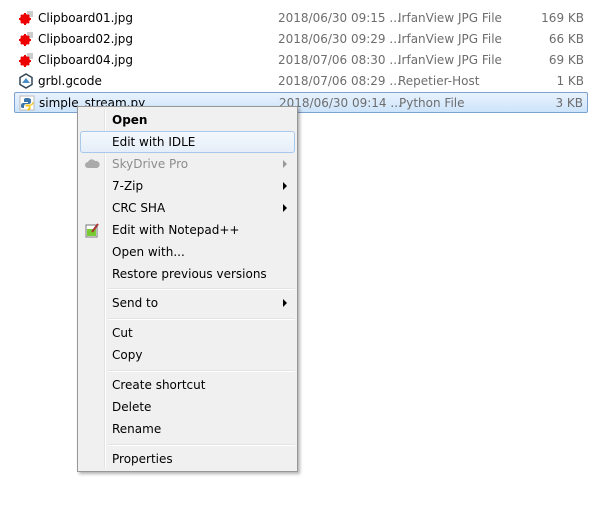 This screenshot has height=528, width=603. What do you see at coordinates (187, 186) in the screenshot?
I see `menu-item-7zip: 7-Zip` at bounding box center [187, 186].